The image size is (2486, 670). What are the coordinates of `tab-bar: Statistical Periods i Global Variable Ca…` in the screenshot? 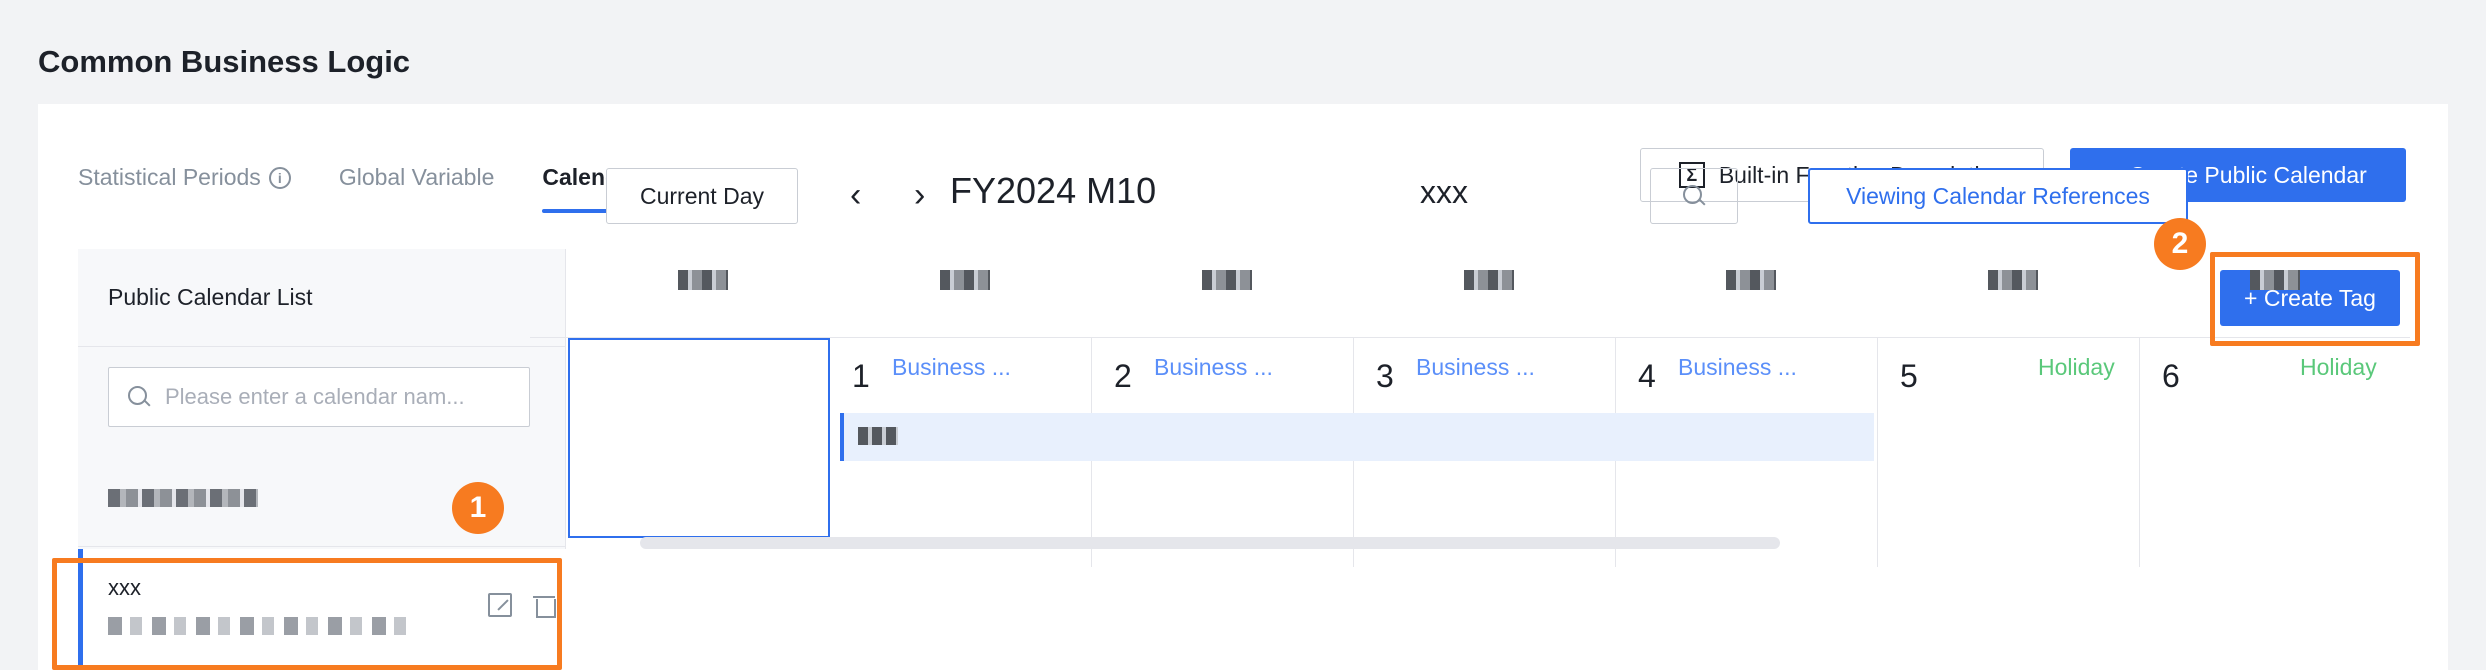 It's located at (360, 188).